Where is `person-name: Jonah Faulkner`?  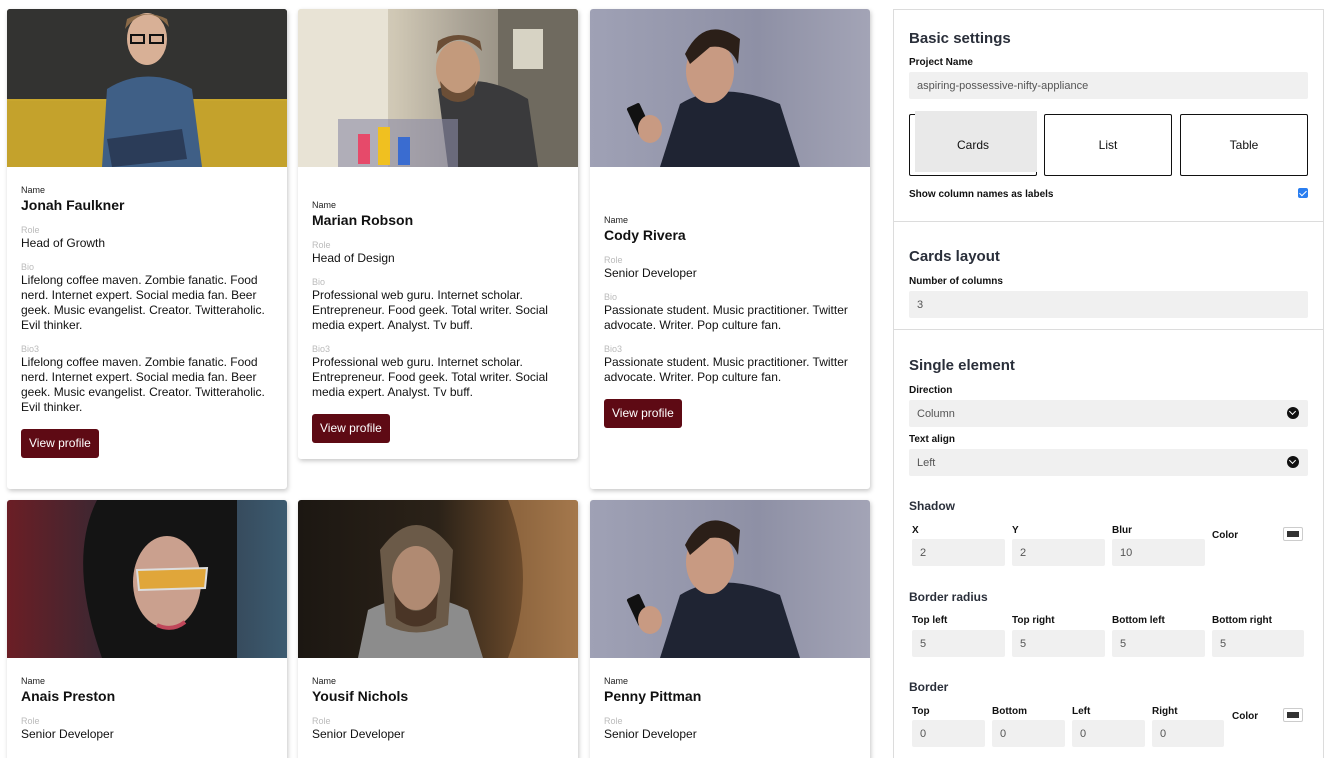
person-name: Jonah Faulkner is located at coordinates (73, 205).